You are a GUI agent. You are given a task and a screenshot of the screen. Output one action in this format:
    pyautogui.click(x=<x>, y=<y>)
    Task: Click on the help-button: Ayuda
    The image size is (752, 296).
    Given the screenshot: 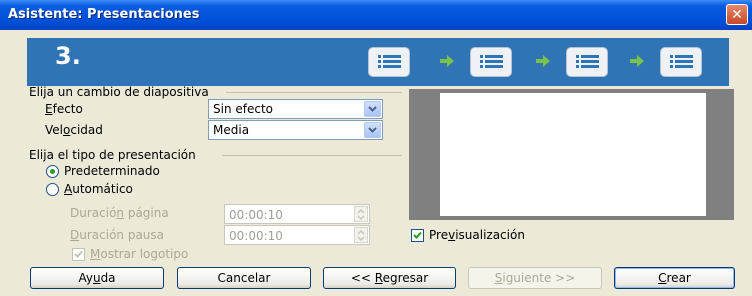 What is the action you would take?
    pyautogui.click(x=97, y=278)
    